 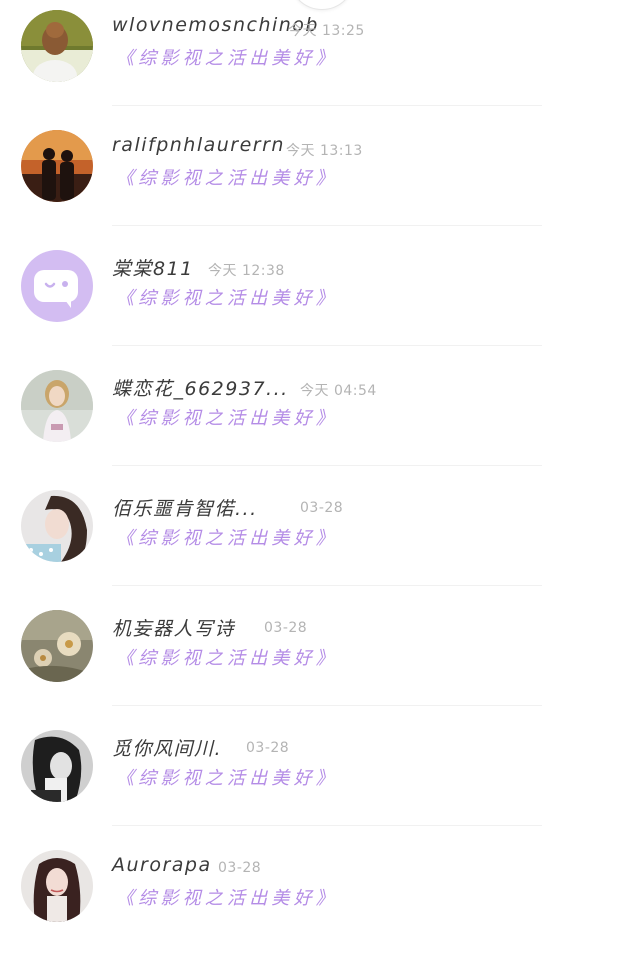 I want to click on comment-item: wlovnemosnchinob 今天 13:25 《综影视之活出美好》, so click(x=320, y=59).